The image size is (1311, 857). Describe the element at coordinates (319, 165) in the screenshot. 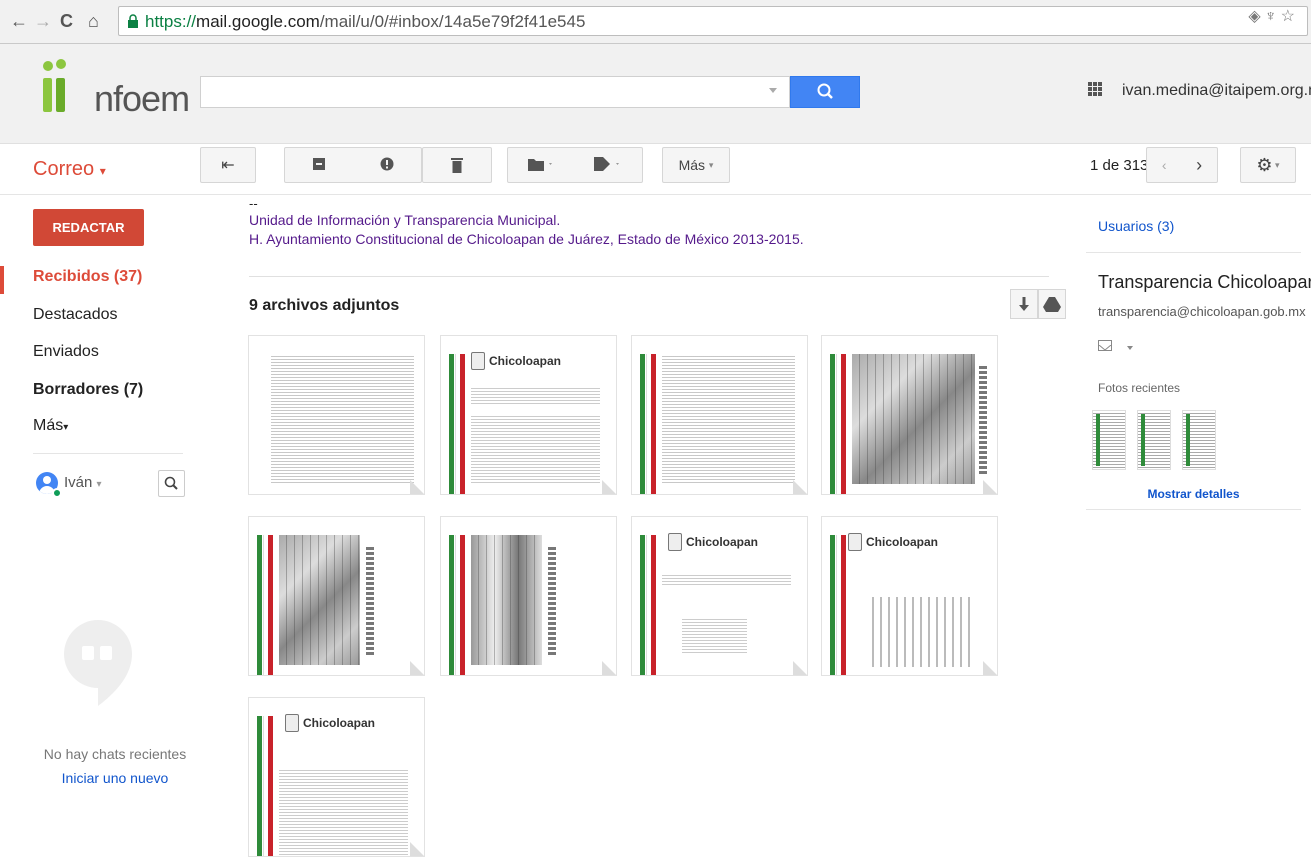

I see `archive-icon` at that location.